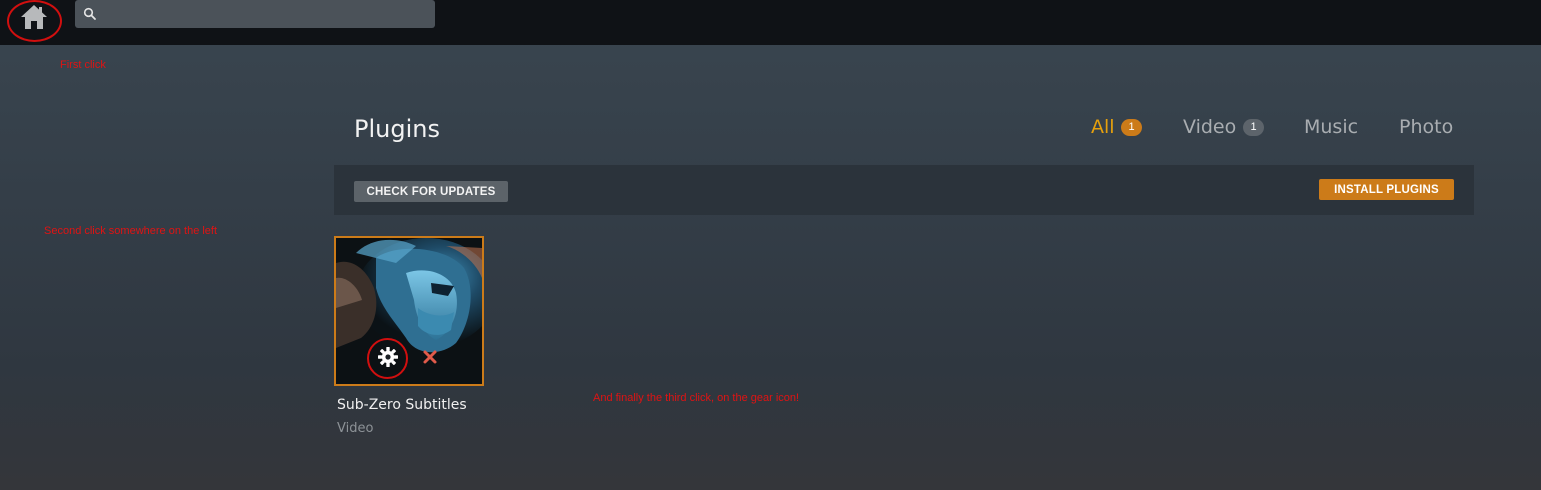 The height and width of the screenshot is (490, 1541). Describe the element at coordinates (265, 14) in the screenshot. I see `search-input` at that location.